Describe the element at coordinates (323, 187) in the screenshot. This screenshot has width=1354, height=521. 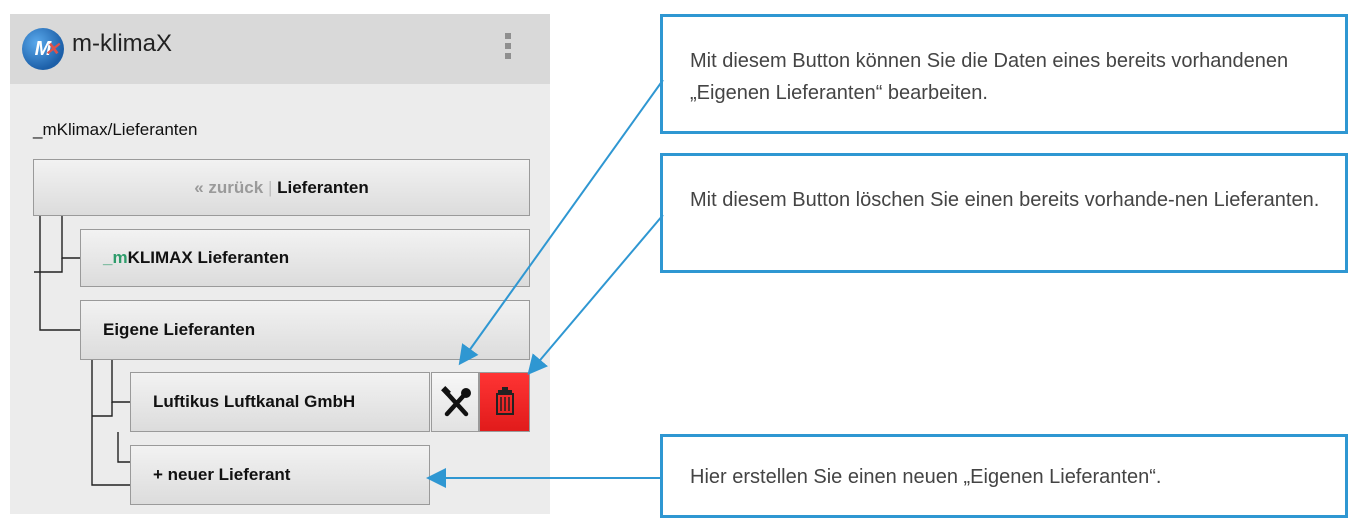
I see `current-folder-label: Lieferanten` at that location.